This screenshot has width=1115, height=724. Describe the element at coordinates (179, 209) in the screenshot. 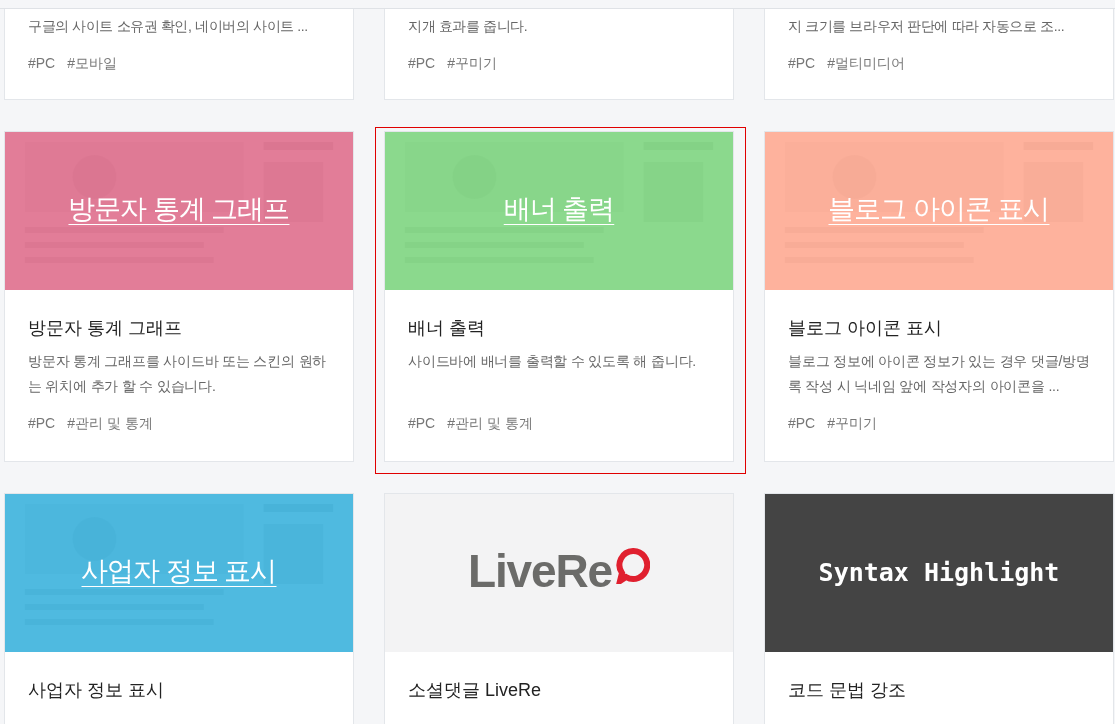

I see `thumbnail-title: 방문자 통계 그래프` at that location.